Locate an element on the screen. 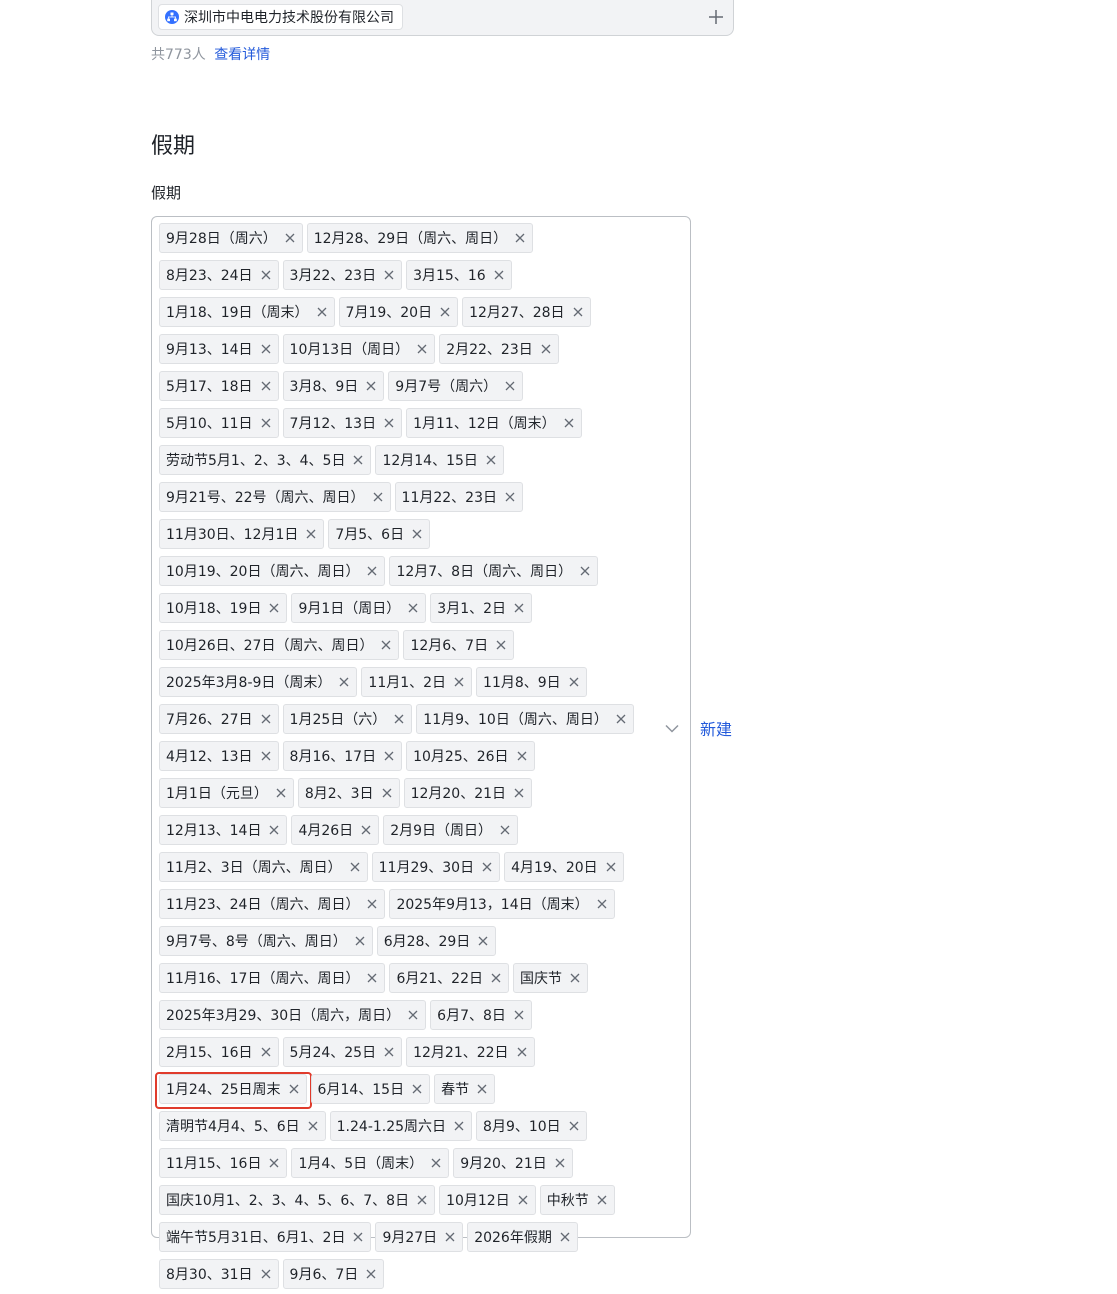 The width and height of the screenshot is (1117, 1294). holiday-tag: 1月18、19日（周末） is located at coordinates (247, 312).